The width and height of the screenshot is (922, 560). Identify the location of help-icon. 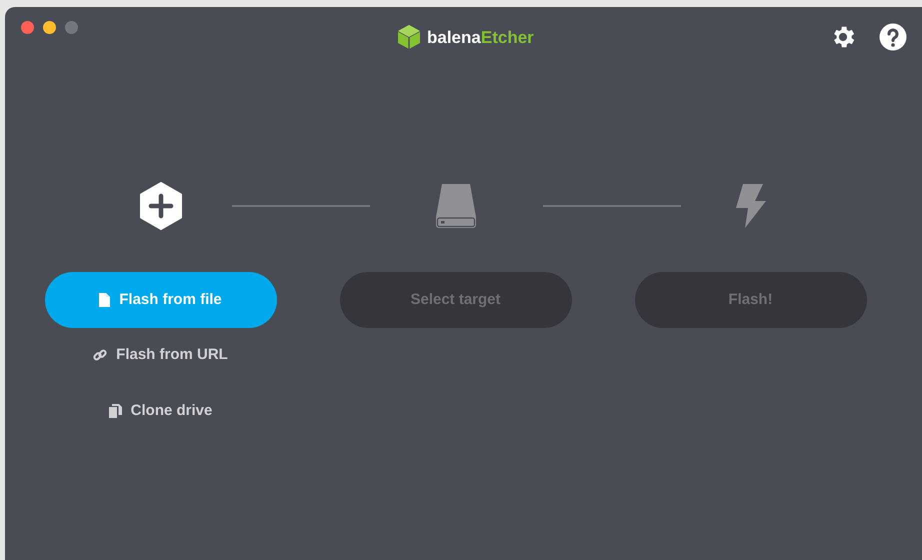
(893, 37).